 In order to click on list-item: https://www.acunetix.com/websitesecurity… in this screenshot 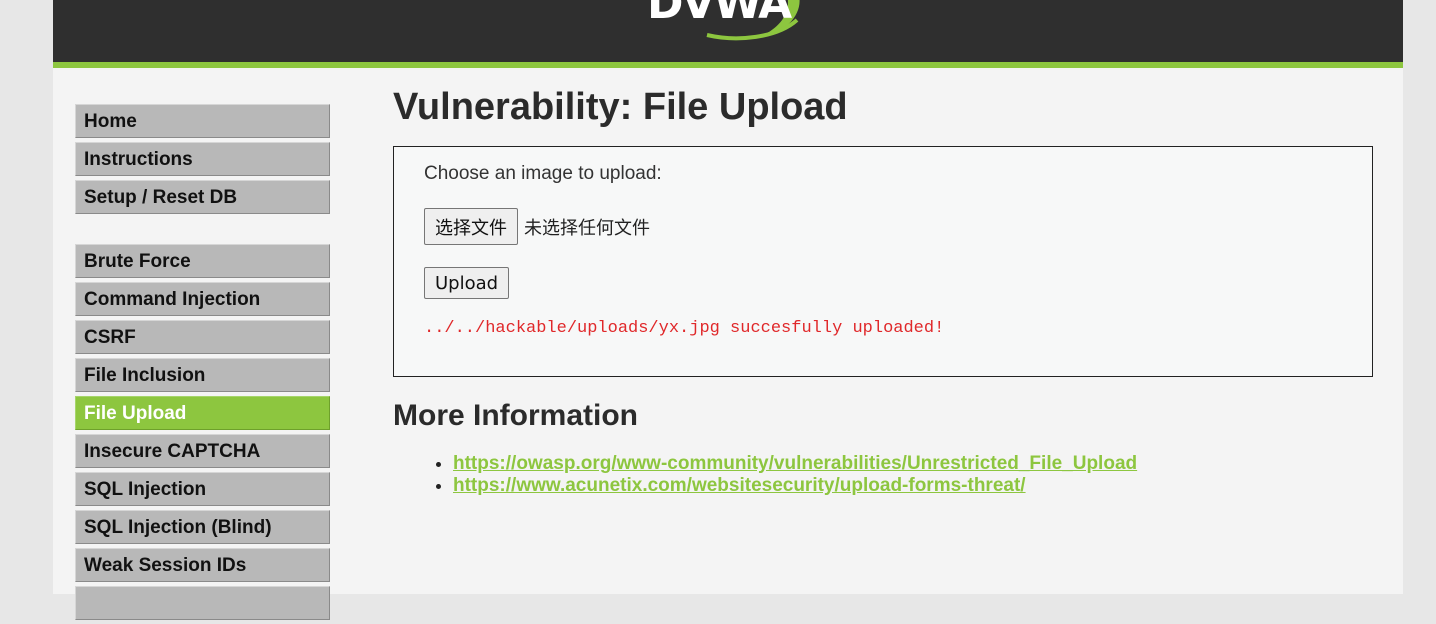, I will do `click(913, 486)`.